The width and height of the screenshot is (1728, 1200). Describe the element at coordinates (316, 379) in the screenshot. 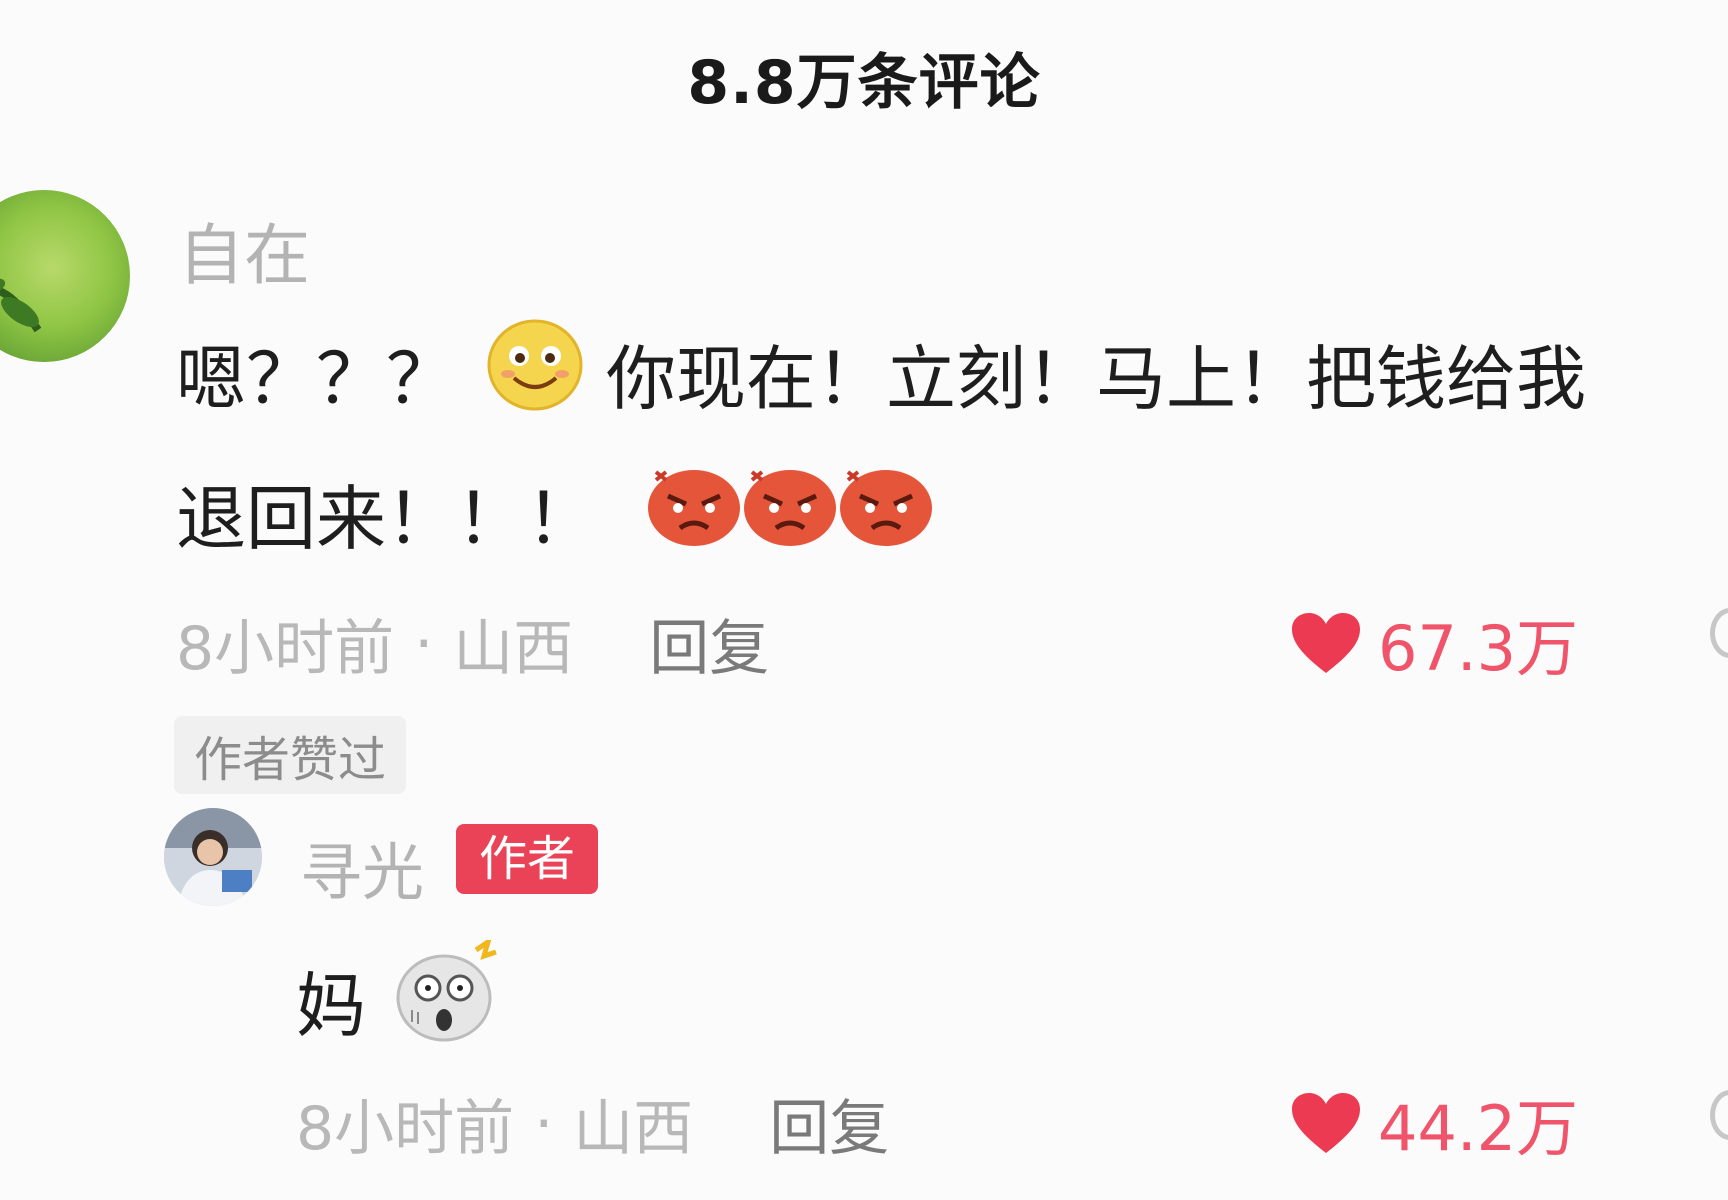

I see `comment-text-segment: 嗯？？？` at that location.